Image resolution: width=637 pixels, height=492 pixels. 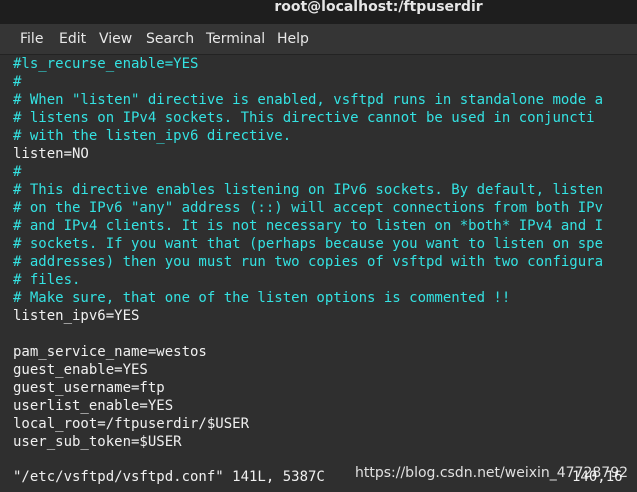 I want to click on menu-file: File, so click(x=31, y=39).